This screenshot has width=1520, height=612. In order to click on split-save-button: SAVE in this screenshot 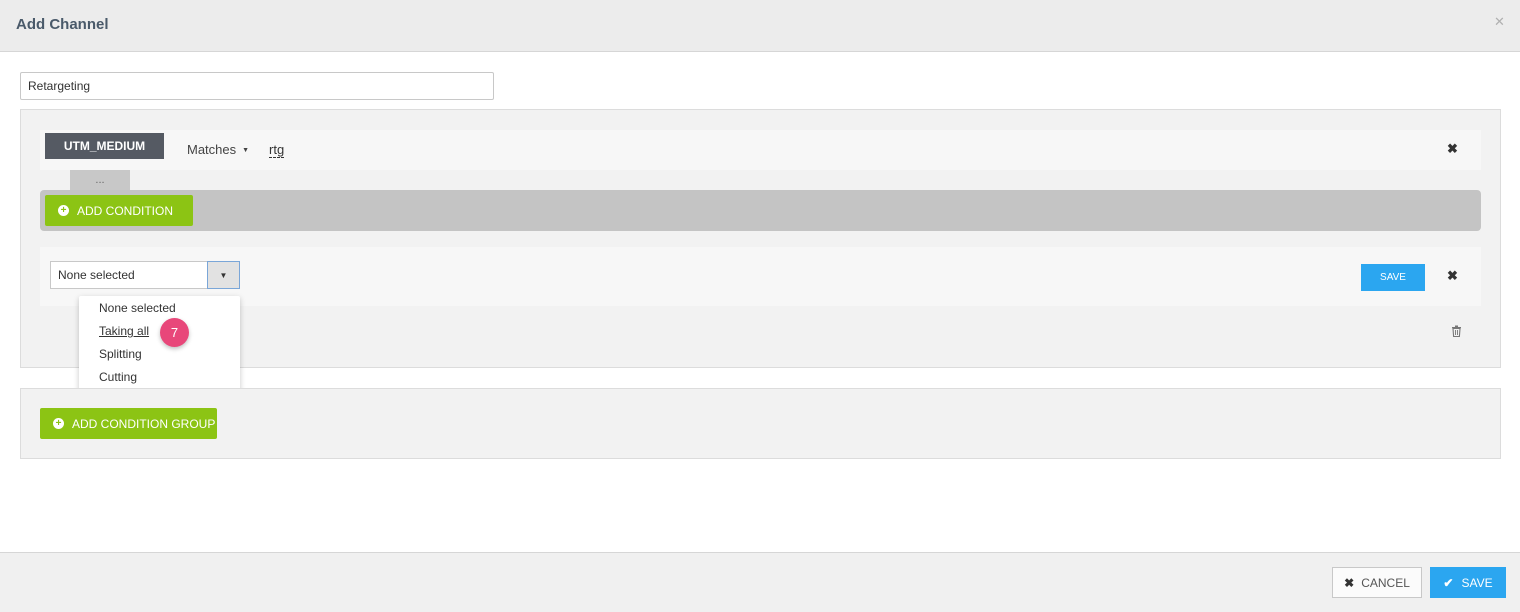, I will do `click(1393, 277)`.